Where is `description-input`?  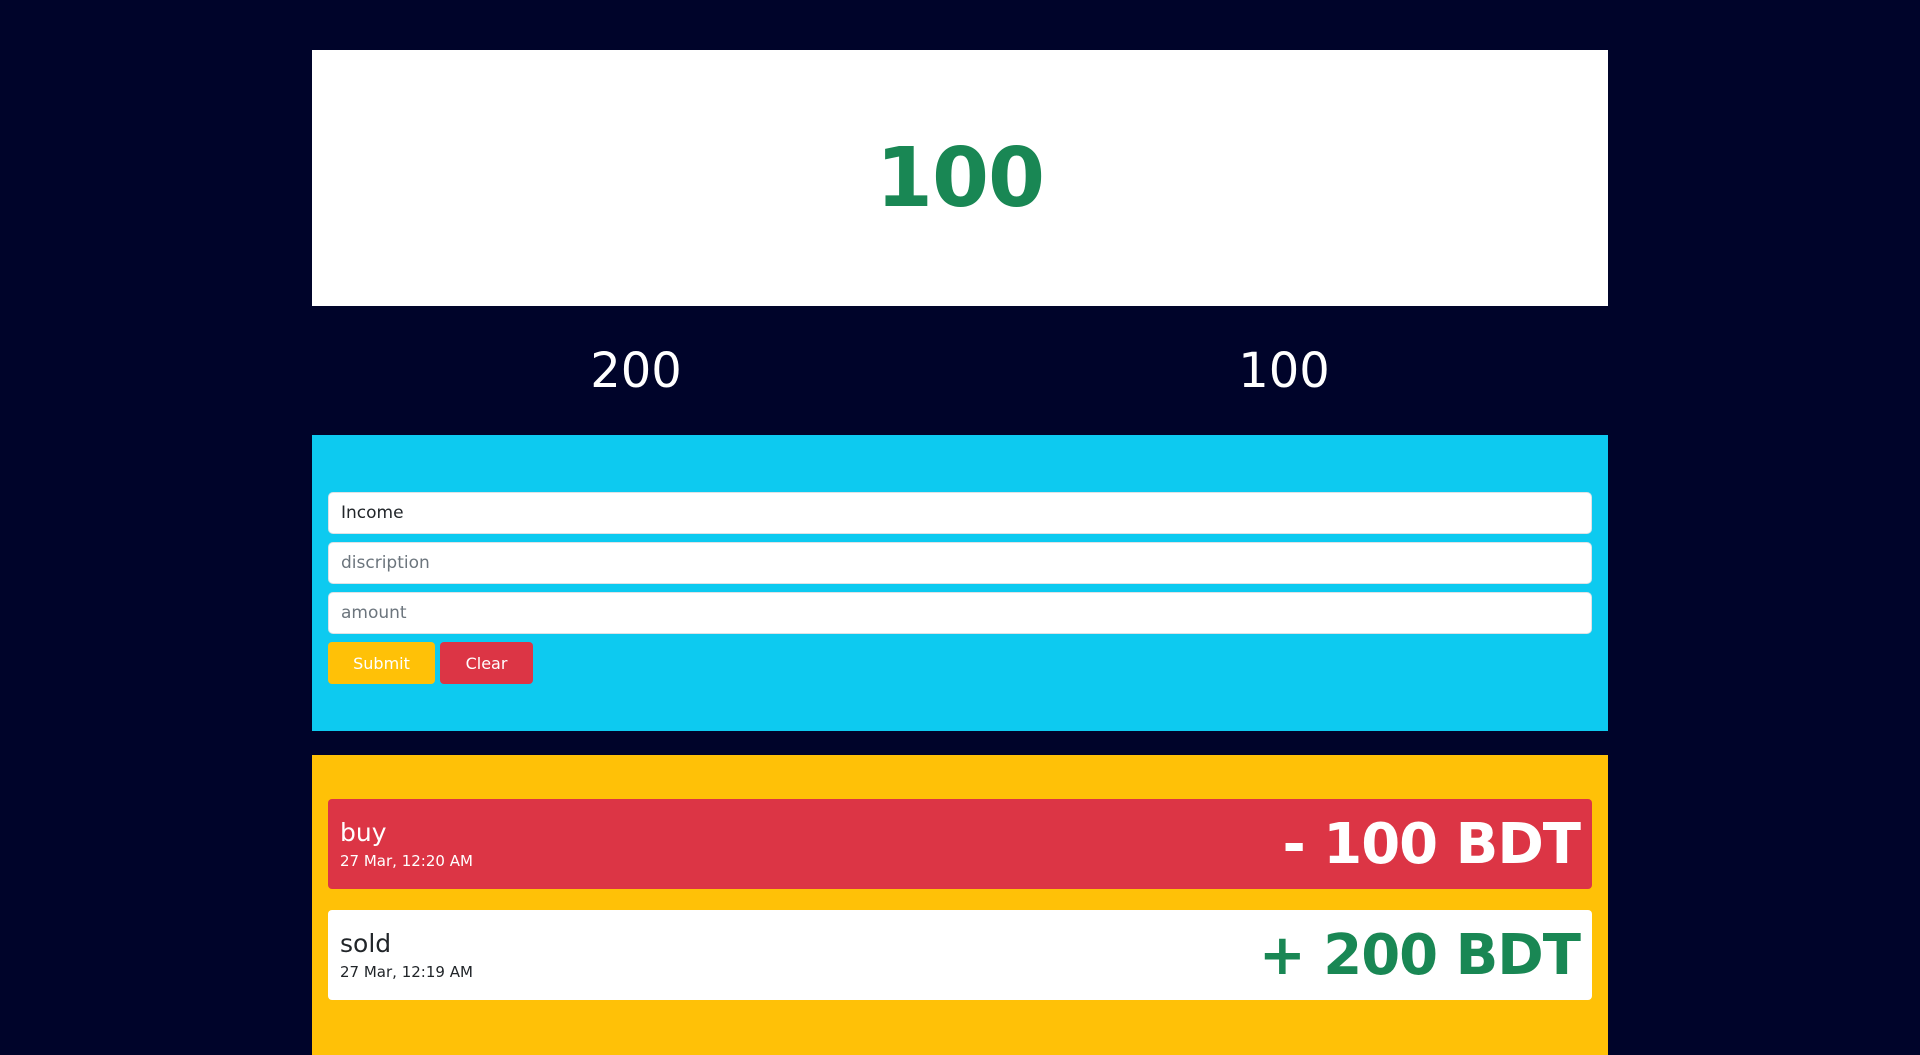
description-input is located at coordinates (960, 563).